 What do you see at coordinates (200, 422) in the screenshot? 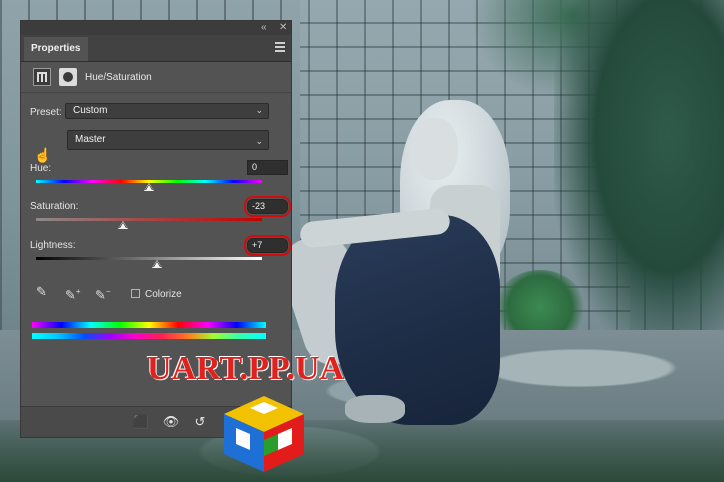
I see `reset-icon: ↺` at bounding box center [200, 422].